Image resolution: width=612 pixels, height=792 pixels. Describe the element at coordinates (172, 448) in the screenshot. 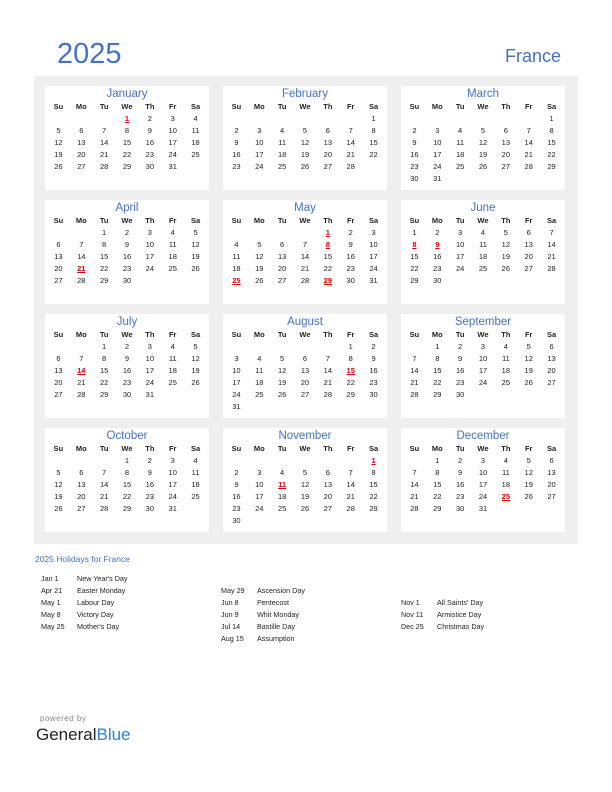

I see `weekday-header: Fr` at that location.